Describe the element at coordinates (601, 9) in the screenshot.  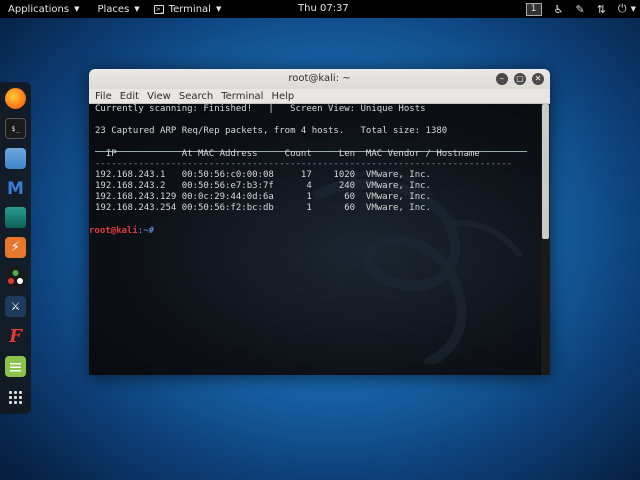
I see `network-icon: ⇅` at that location.